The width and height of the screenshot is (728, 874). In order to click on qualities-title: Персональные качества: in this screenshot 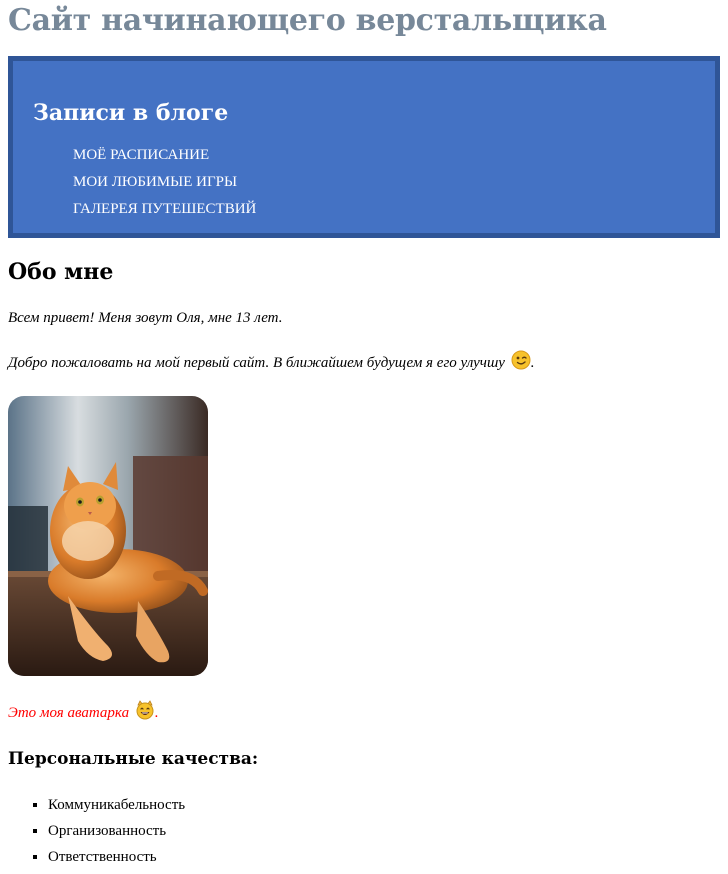, I will do `click(133, 759)`.